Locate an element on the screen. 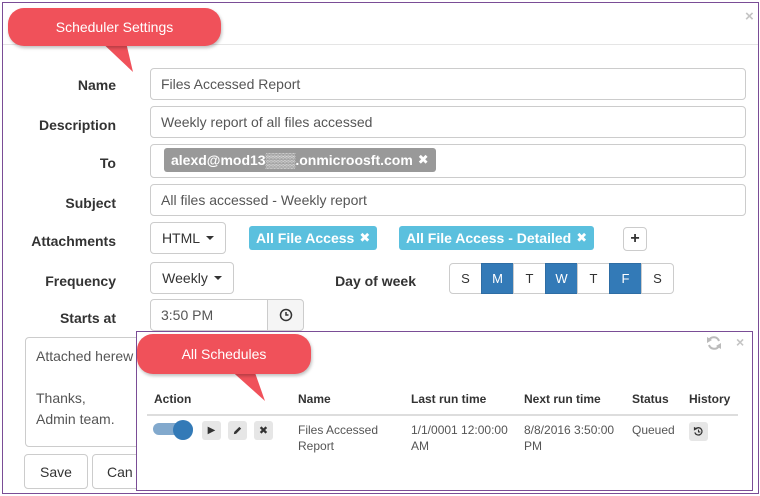 This screenshot has height=496, width=760. header-last-run: Last run time is located at coordinates (449, 399).